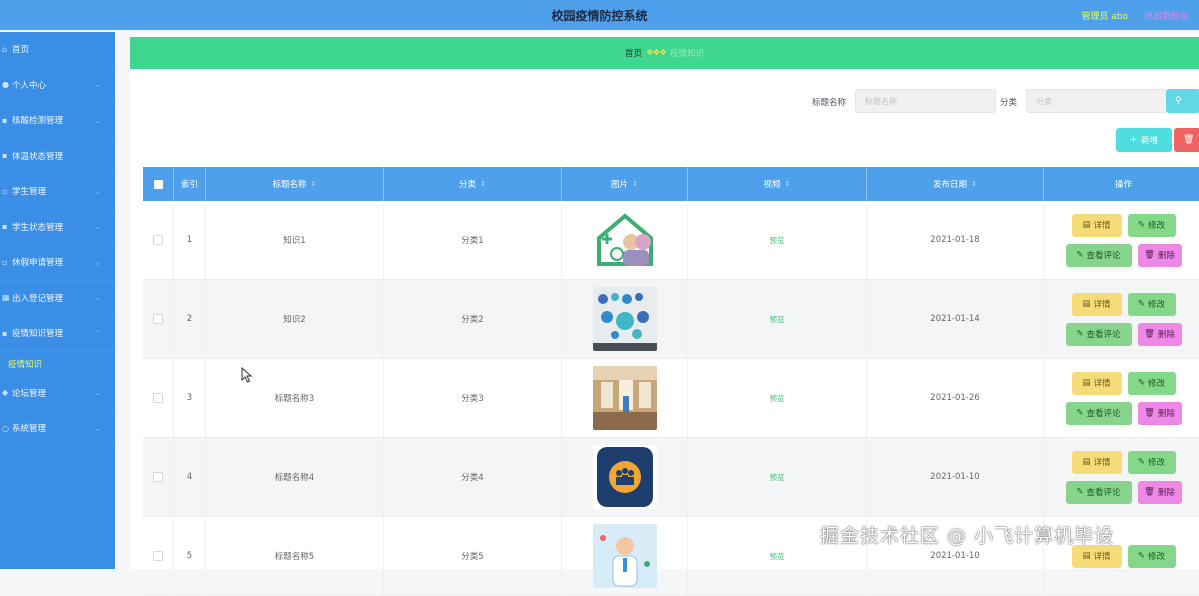 This screenshot has height=596, width=1199. I want to click on search-bar: 标题名称 标题名称 分类 分类 ⚲, so click(664, 102).